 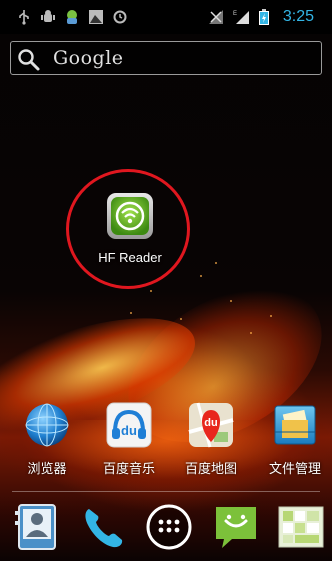 What do you see at coordinates (29, 60) in the screenshot?
I see `search-icon` at bounding box center [29, 60].